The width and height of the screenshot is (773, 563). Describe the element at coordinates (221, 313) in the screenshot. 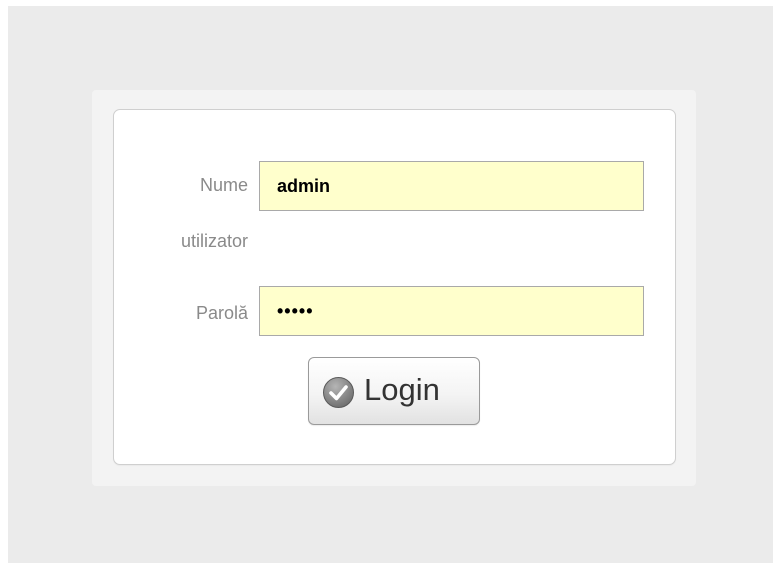

I see `password-label: Parolă` at that location.